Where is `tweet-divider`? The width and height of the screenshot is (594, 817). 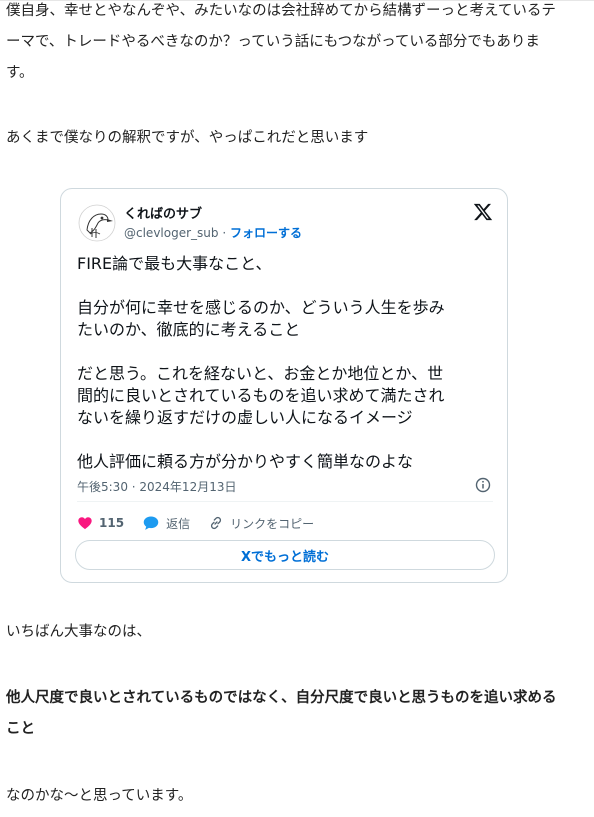 tweet-divider is located at coordinates (285, 501).